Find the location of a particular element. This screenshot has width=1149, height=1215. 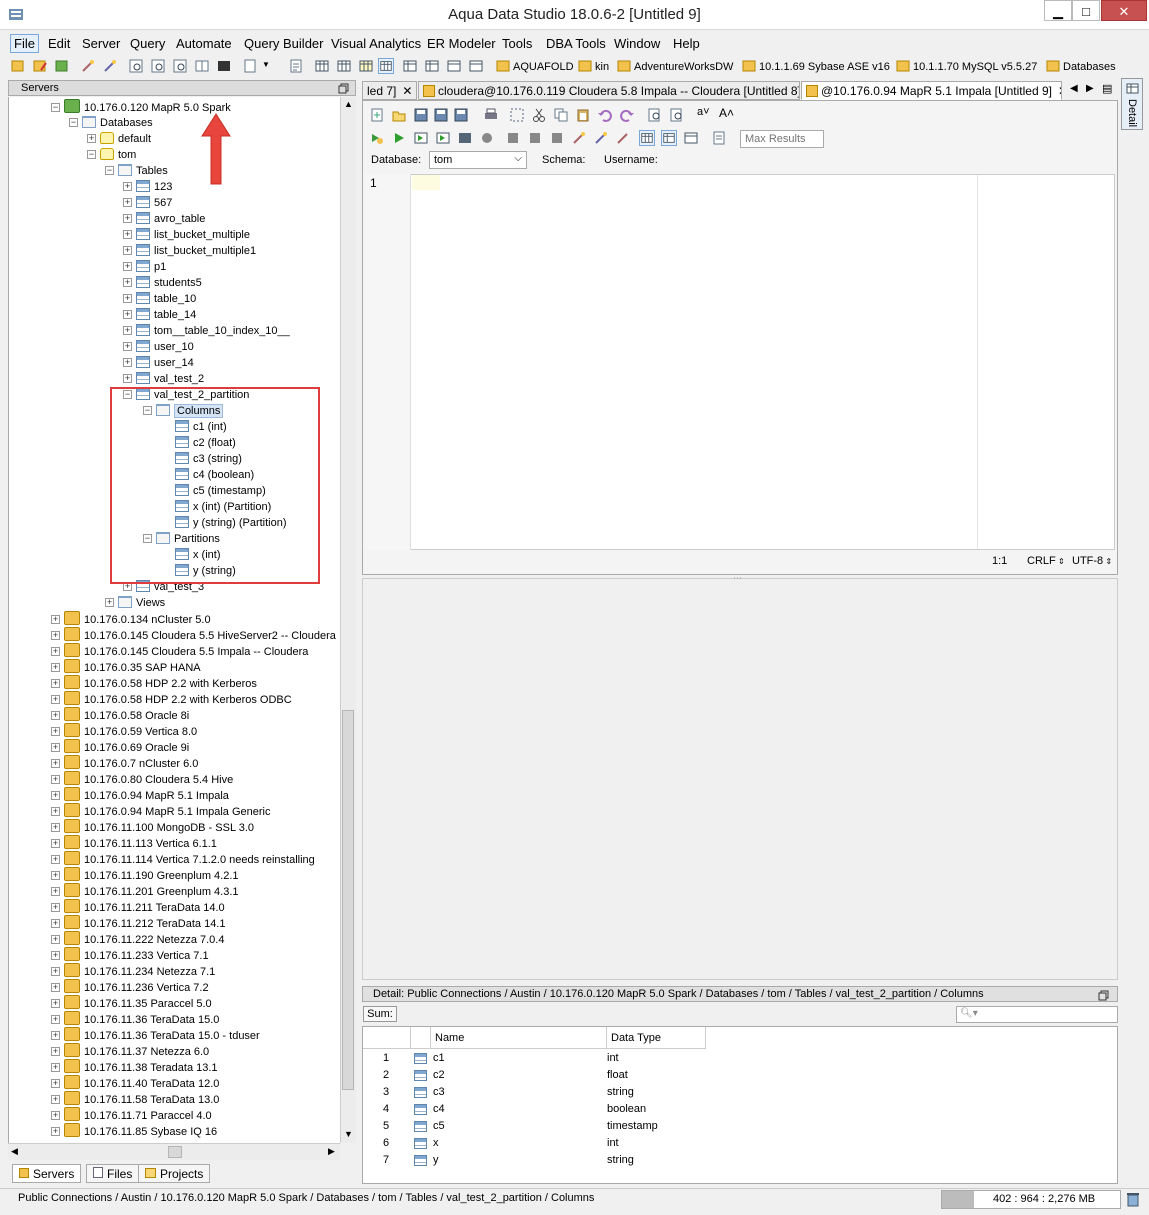

scroll-down-icon: ▼ is located at coordinates (348, 1134).